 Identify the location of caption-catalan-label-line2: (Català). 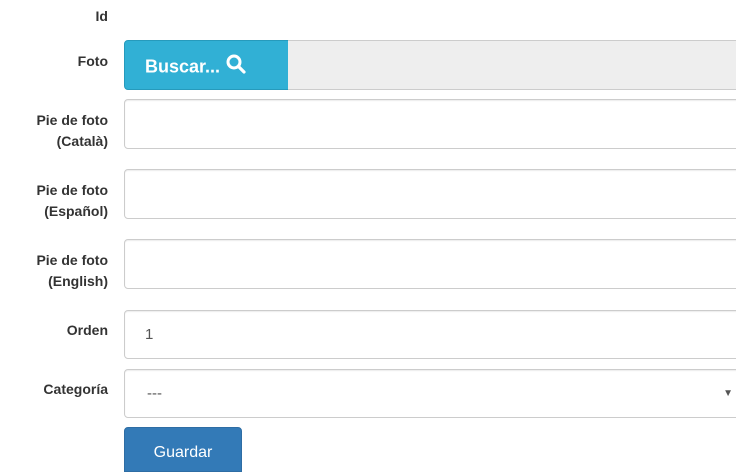
(82, 141).